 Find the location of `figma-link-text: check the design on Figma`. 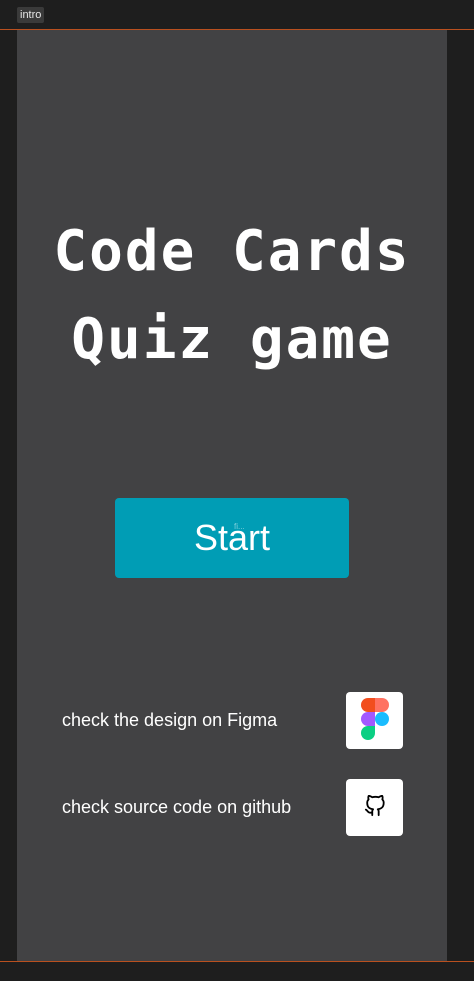

figma-link-text: check the design on Figma is located at coordinates (169, 720).